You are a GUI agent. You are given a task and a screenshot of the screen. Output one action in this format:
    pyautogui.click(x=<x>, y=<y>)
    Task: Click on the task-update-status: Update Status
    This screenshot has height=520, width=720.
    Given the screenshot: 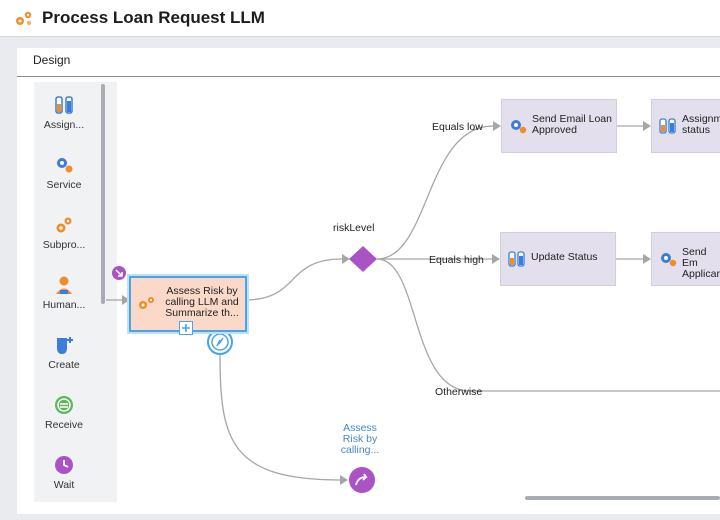 What is the action you would take?
    pyautogui.click(x=558, y=259)
    